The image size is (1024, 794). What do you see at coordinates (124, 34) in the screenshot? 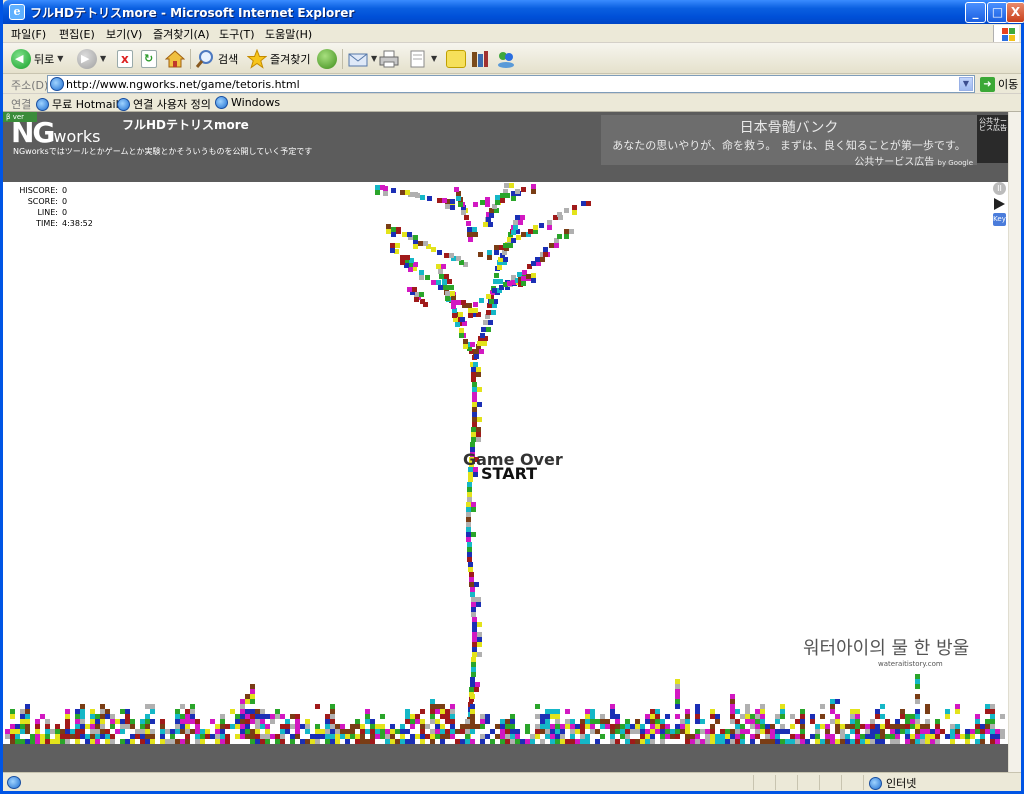
I see `menu-view: 보기(V)` at bounding box center [124, 34].